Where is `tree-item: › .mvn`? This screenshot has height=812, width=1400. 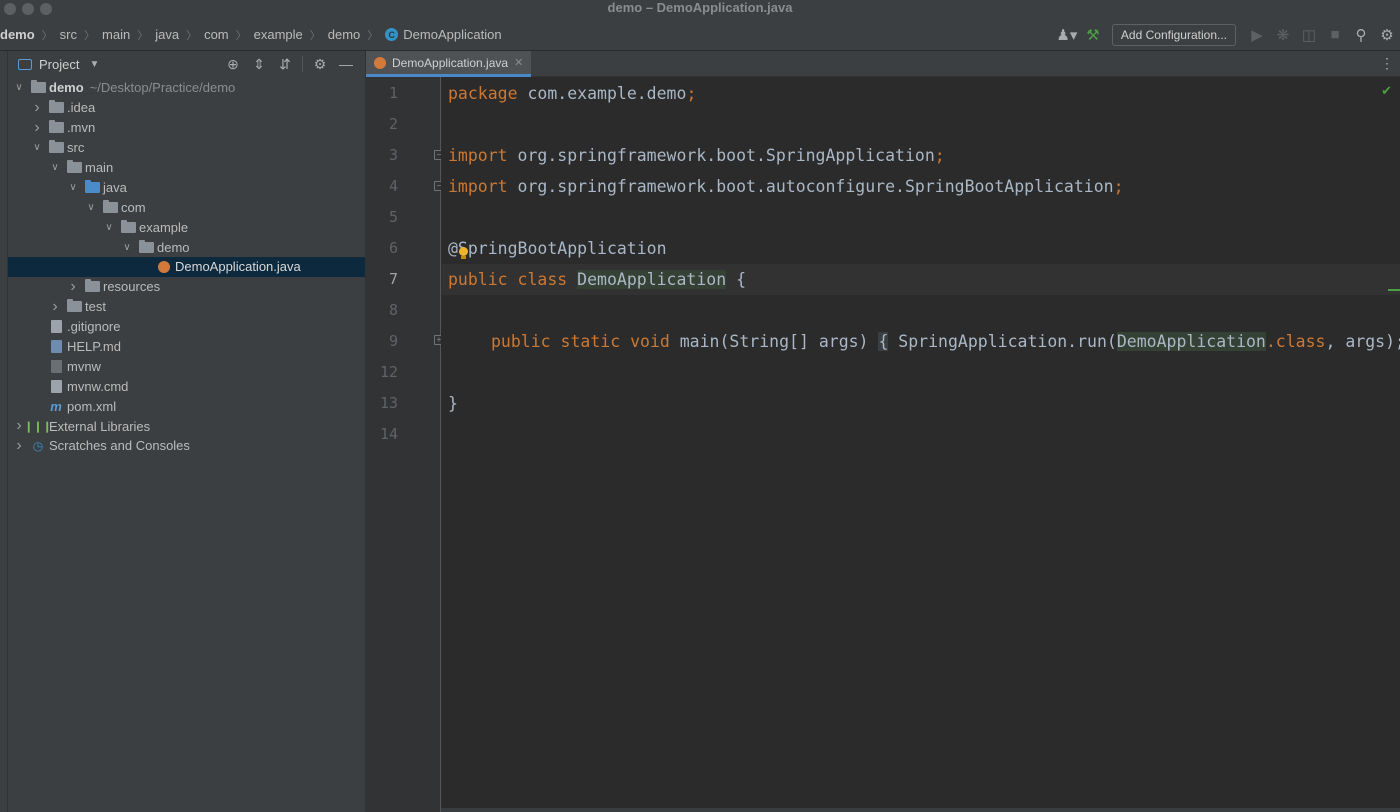 tree-item: › .mvn is located at coordinates (186, 128).